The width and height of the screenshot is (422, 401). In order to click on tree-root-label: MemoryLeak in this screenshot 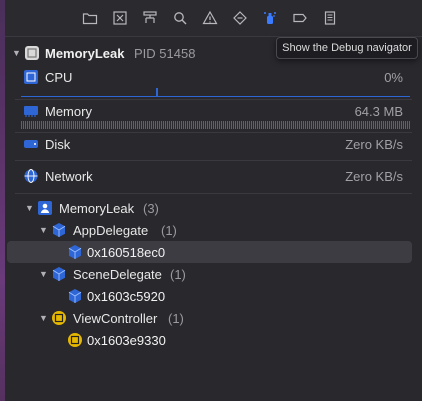, I will do `click(97, 208)`.